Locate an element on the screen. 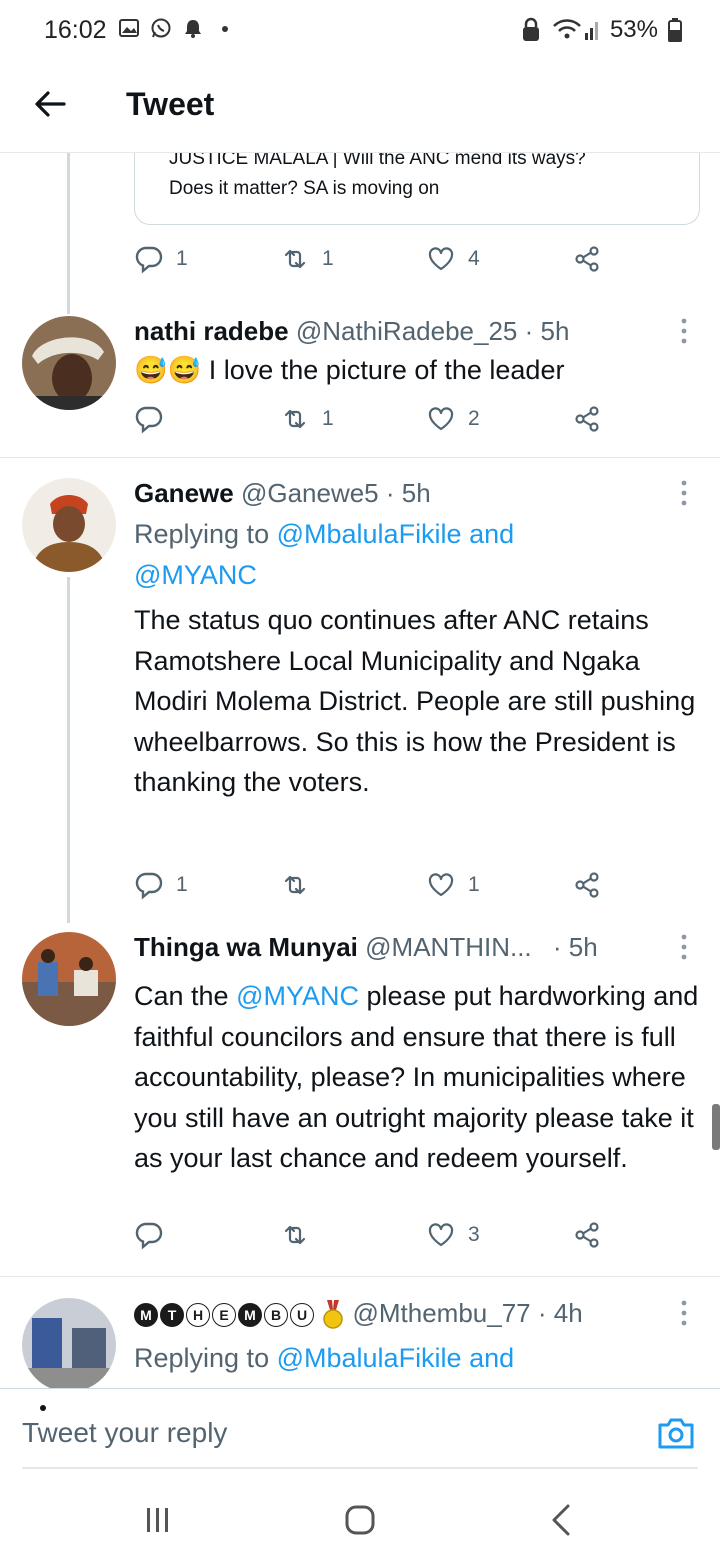 Image resolution: width=720 pixels, height=1560 pixels. home-icon is located at coordinates (360, 1520).